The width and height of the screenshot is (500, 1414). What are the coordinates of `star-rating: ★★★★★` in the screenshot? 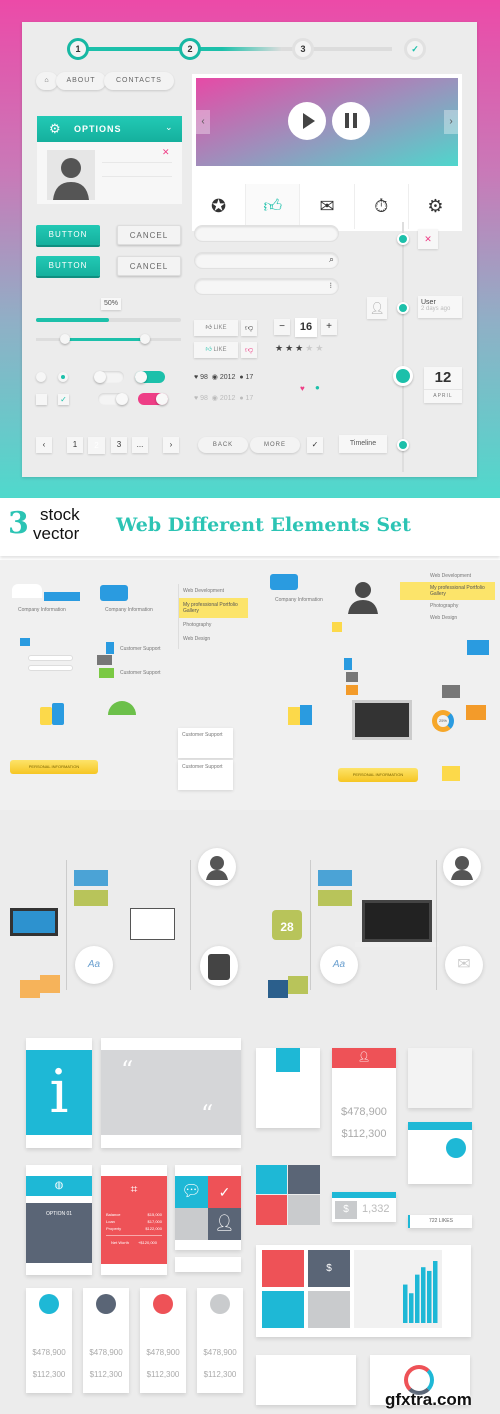 It's located at (300, 348).